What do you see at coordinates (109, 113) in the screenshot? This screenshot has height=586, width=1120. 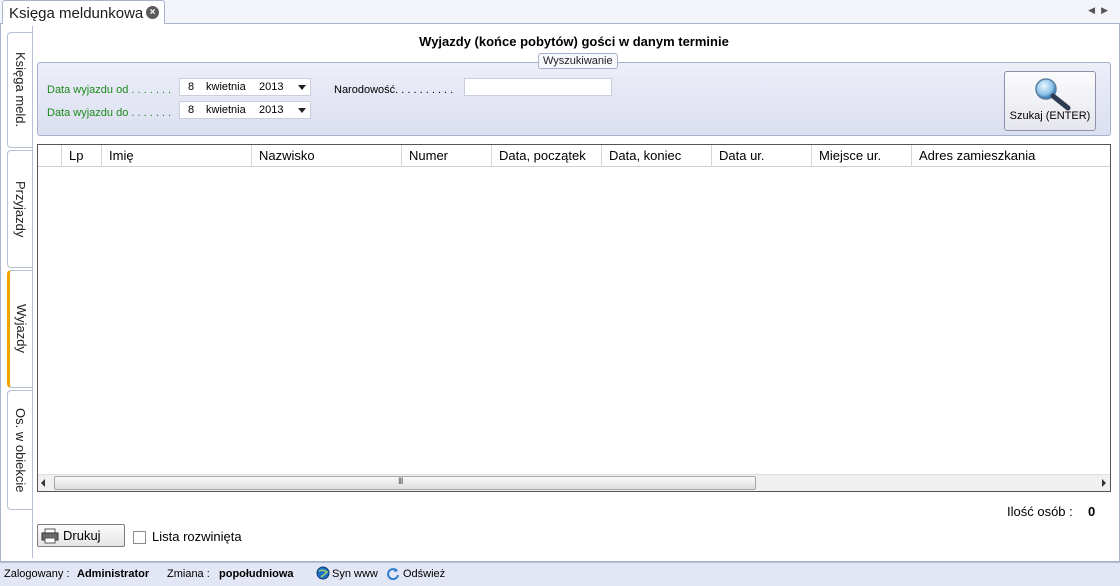 I see `date-to-label: Data wyjazdu do . . . . . . .` at bounding box center [109, 113].